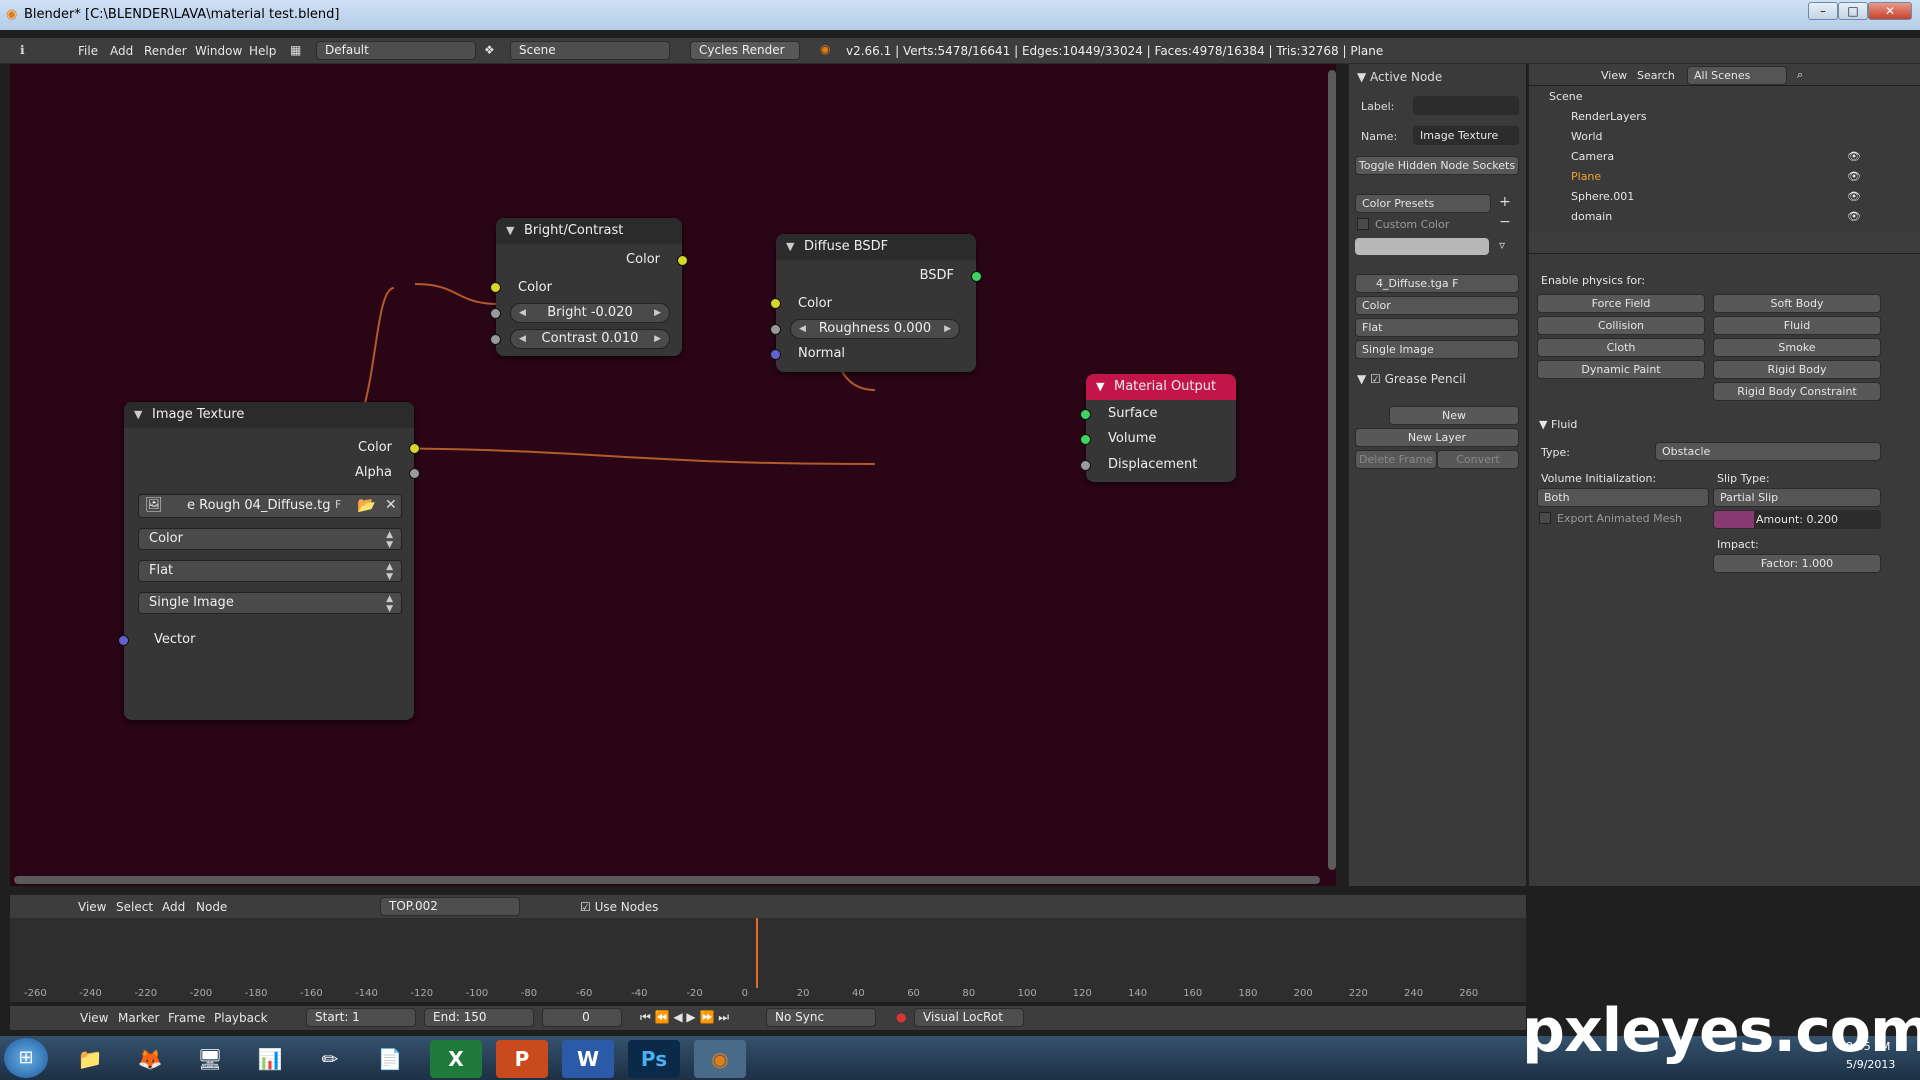 This screenshot has width=1920, height=1080. What do you see at coordinates (757, 953) in the screenshot?
I see `current-frame-indicator` at bounding box center [757, 953].